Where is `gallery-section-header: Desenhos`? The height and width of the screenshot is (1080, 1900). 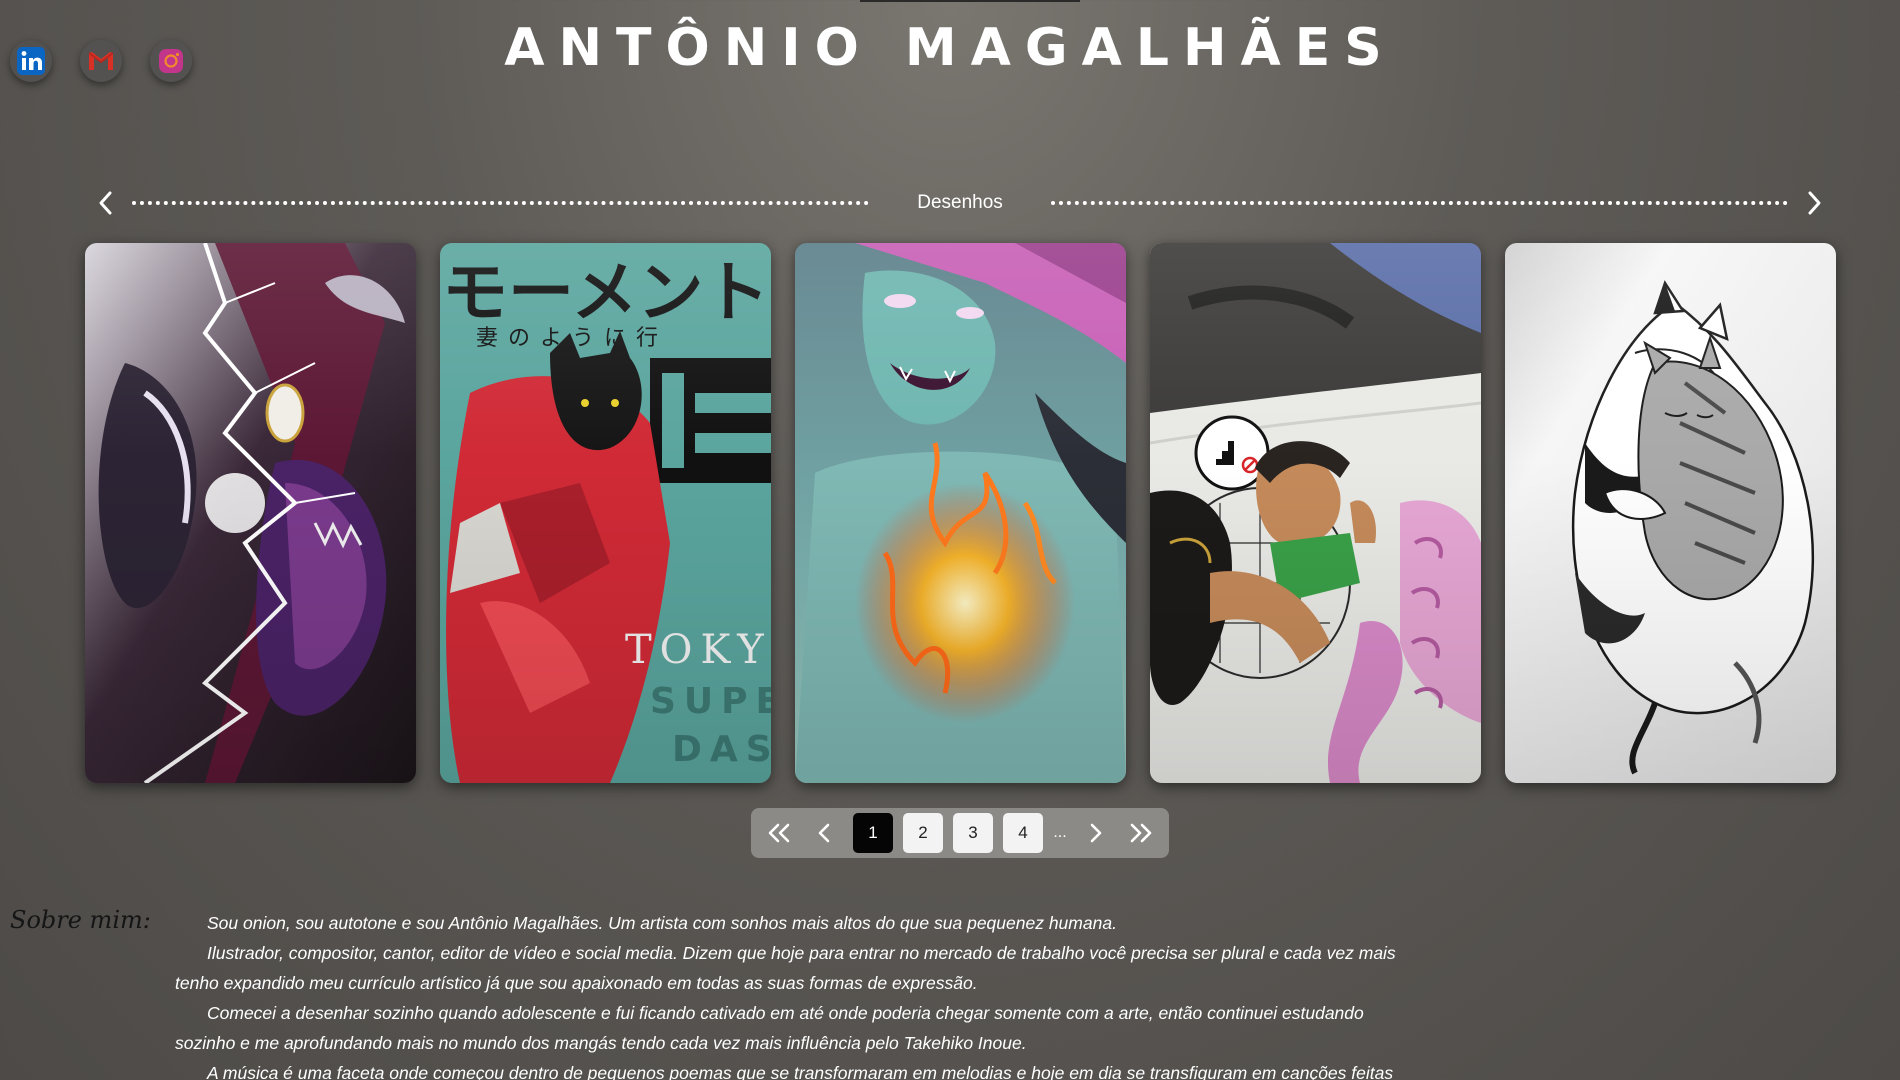 gallery-section-header: Desenhos is located at coordinates (960, 203).